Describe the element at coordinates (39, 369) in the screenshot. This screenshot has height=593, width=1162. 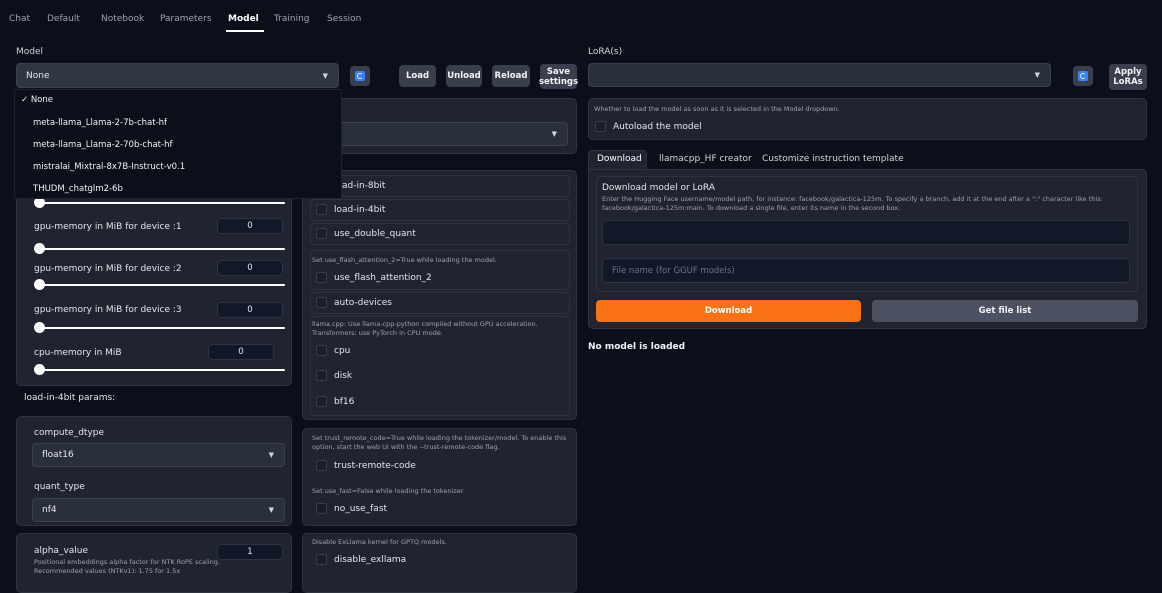
I see `cpu-memory-thumb` at that location.